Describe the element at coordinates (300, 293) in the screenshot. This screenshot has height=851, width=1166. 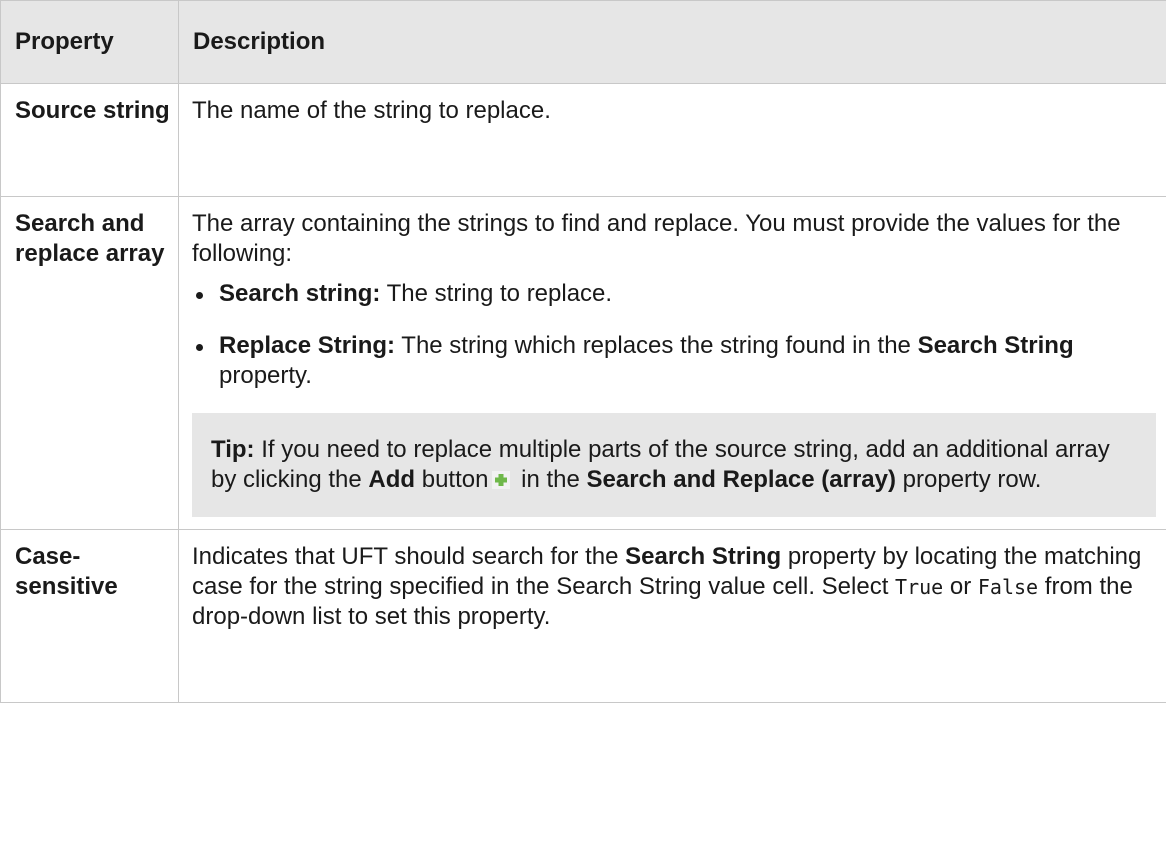
I see `bullet-term: Search string:` at that location.